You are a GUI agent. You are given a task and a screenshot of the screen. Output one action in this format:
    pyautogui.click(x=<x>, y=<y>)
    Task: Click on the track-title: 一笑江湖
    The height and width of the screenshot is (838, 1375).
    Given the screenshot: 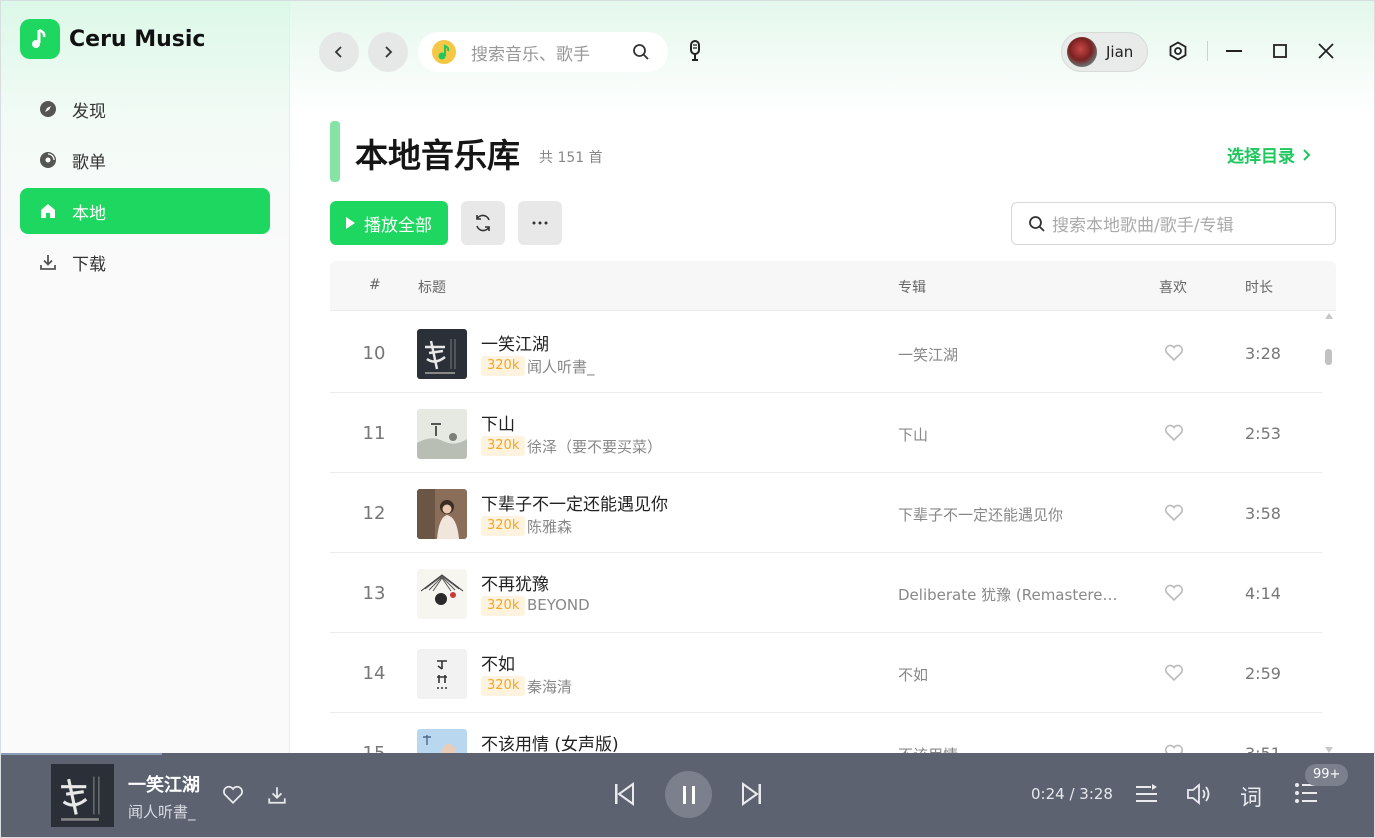 What is the action you would take?
    pyautogui.click(x=515, y=345)
    